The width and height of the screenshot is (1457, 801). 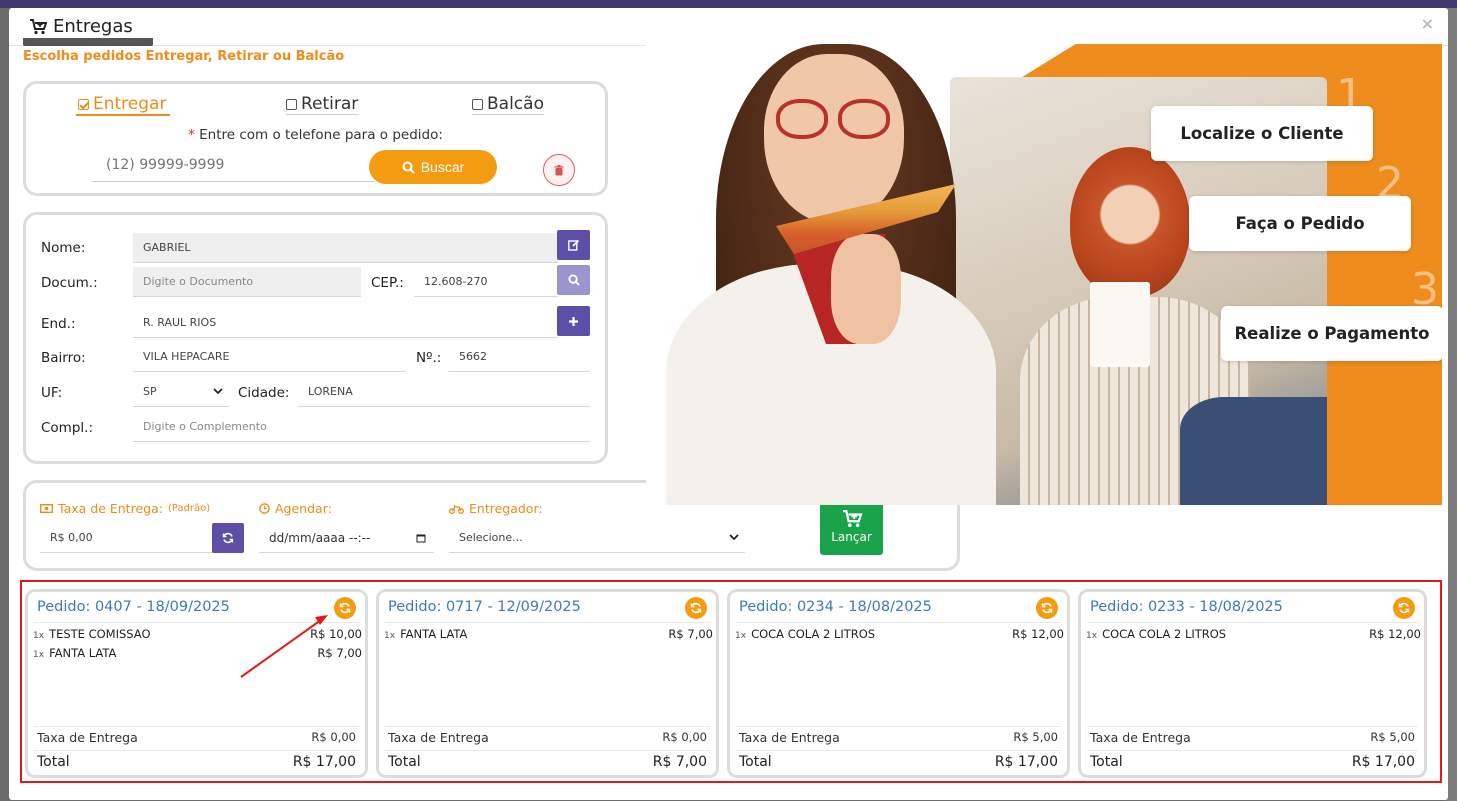 What do you see at coordinates (52, 393) in the screenshot?
I see `uf-label: UF:` at bounding box center [52, 393].